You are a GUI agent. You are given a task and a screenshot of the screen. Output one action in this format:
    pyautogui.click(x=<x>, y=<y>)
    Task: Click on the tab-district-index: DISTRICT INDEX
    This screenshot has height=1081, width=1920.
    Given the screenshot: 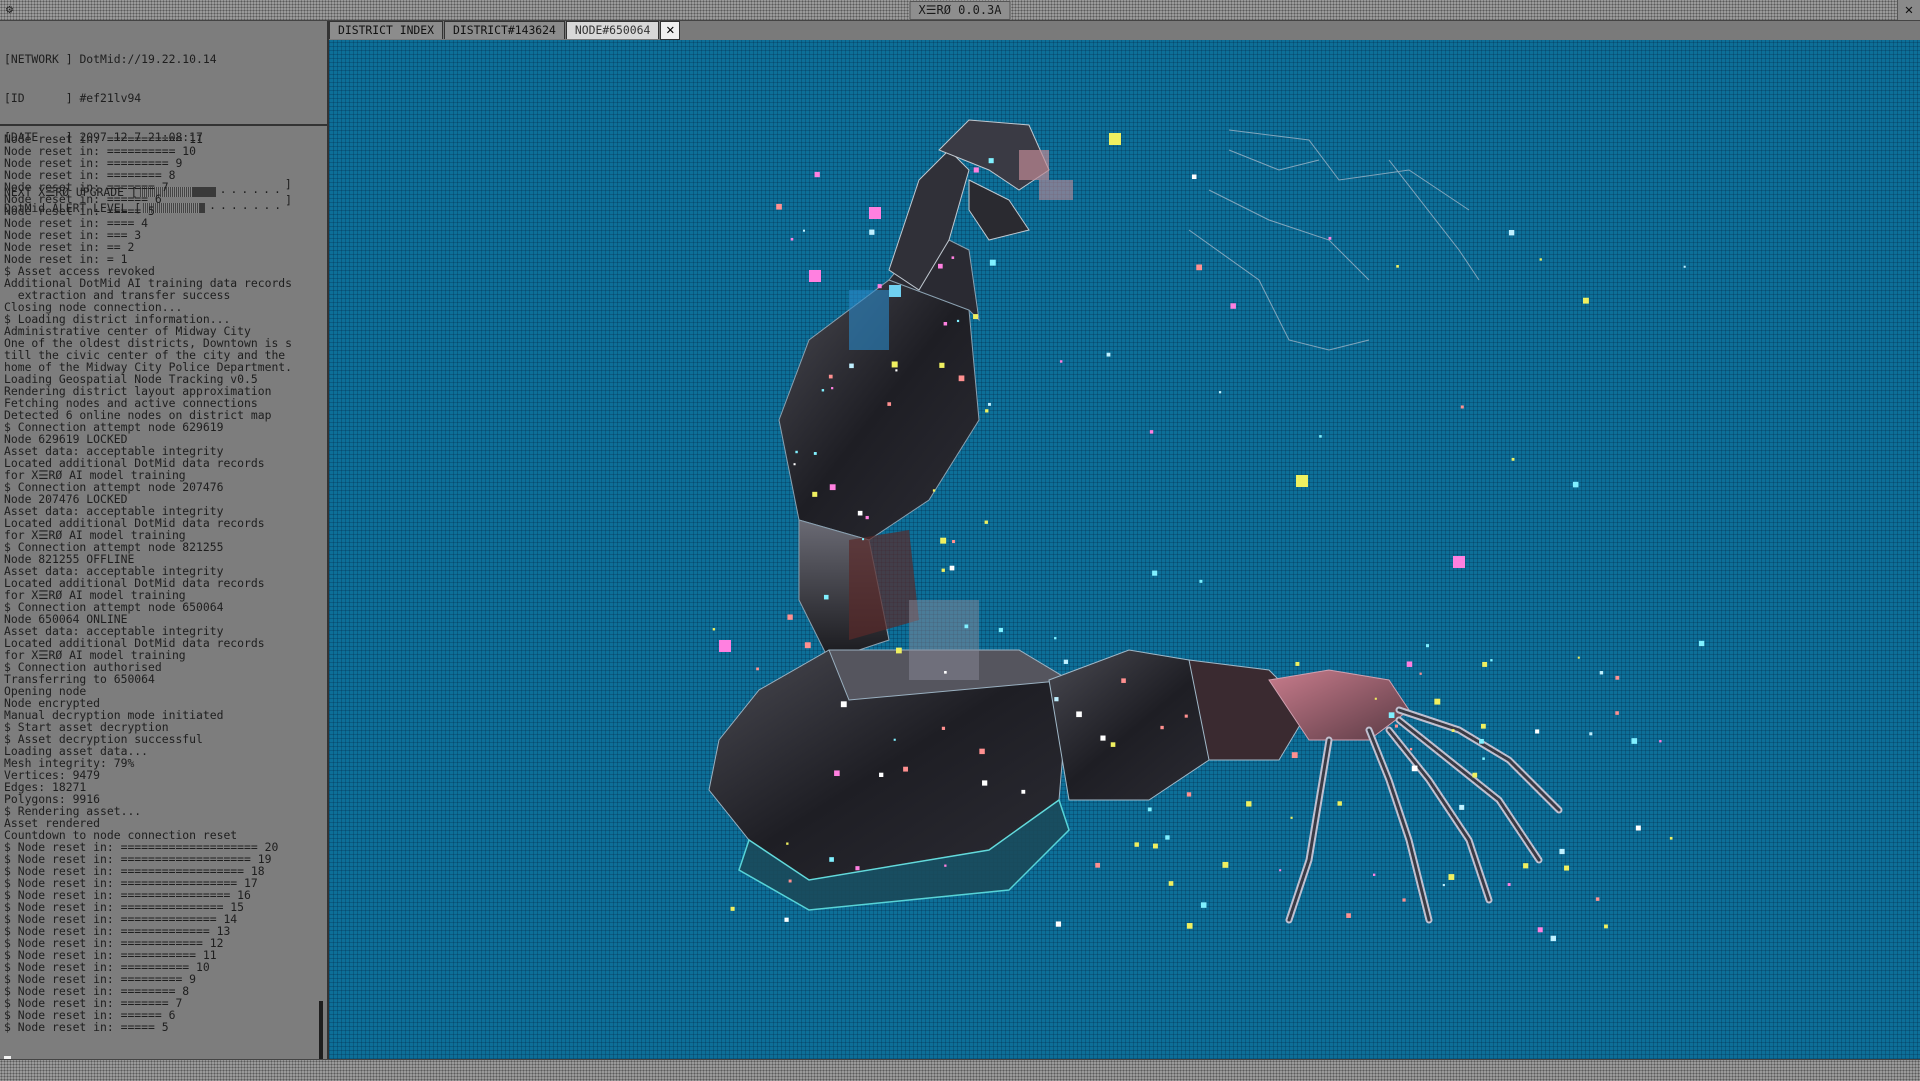 What is the action you would take?
    pyautogui.click(x=386, y=30)
    